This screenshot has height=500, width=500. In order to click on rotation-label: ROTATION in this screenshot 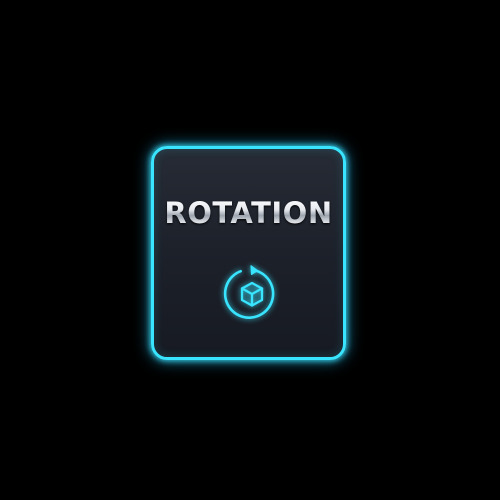, I will do `click(248, 213)`.